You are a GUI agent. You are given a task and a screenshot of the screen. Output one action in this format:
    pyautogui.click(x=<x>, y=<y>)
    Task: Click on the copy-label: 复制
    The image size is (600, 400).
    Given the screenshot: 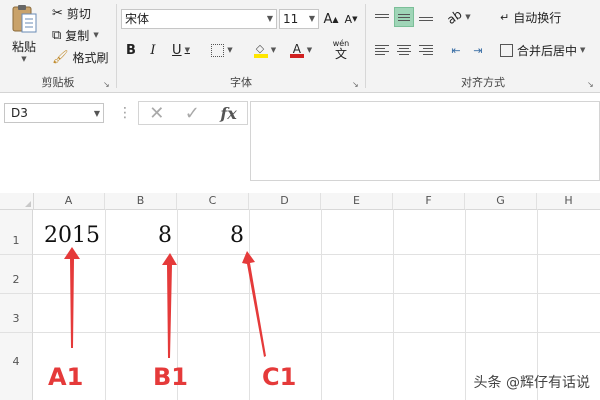 What is the action you would take?
    pyautogui.click(x=77, y=35)
    